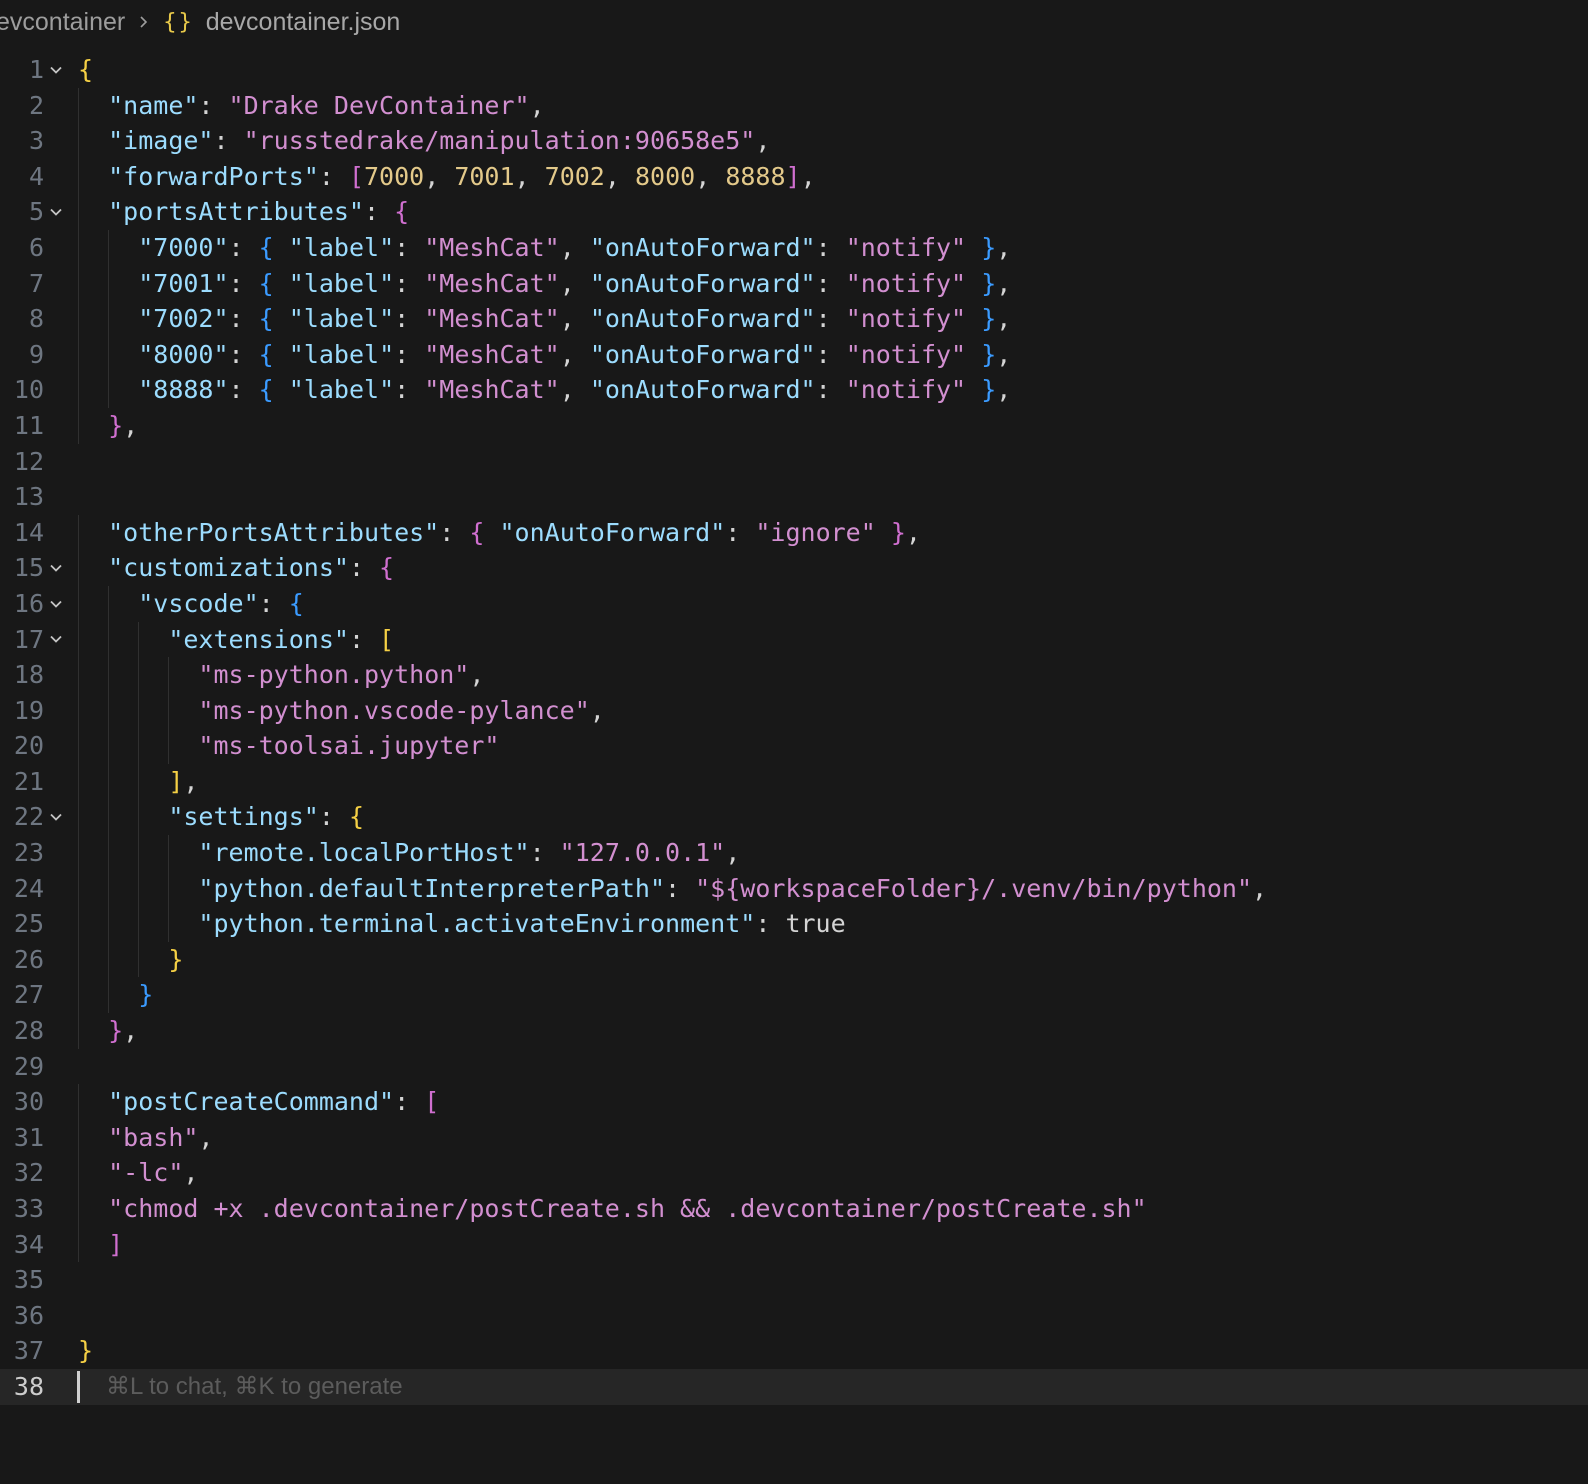 The height and width of the screenshot is (1484, 1588). What do you see at coordinates (794, 1102) in the screenshot?
I see `code-line: 30 "postCreateCommand": [` at bounding box center [794, 1102].